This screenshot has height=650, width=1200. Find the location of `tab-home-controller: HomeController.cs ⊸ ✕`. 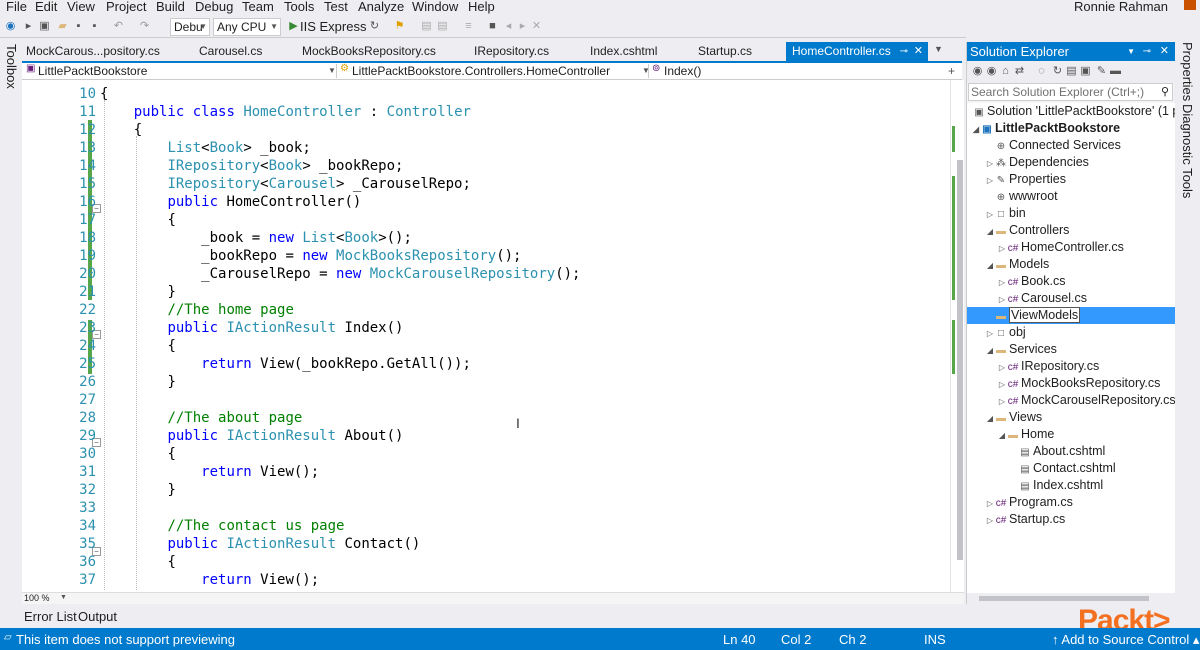

tab-home-controller: HomeController.cs ⊸ ✕ is located at coordinates (857, 51).